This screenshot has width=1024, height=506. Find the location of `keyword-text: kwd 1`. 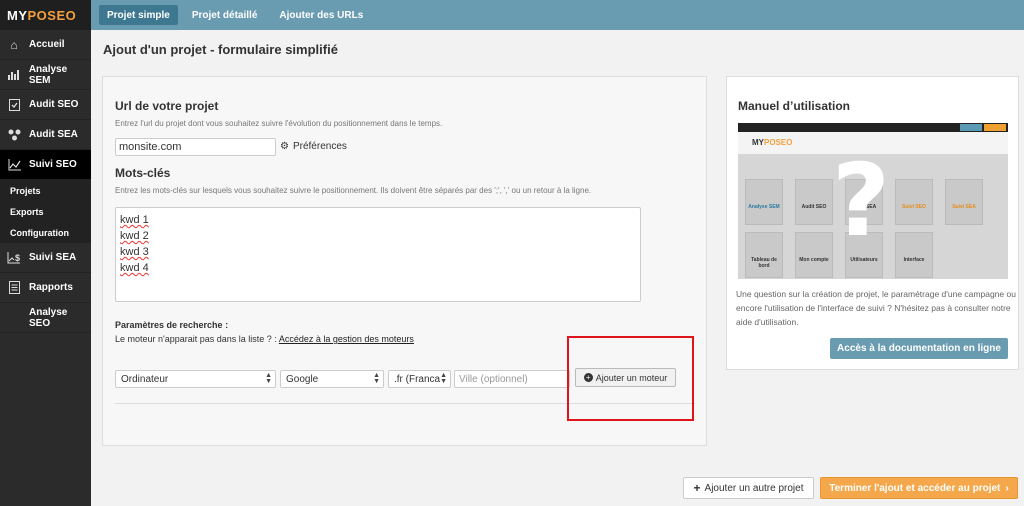

keyword-text: kwd 1 is located at coordinates (134, 220).